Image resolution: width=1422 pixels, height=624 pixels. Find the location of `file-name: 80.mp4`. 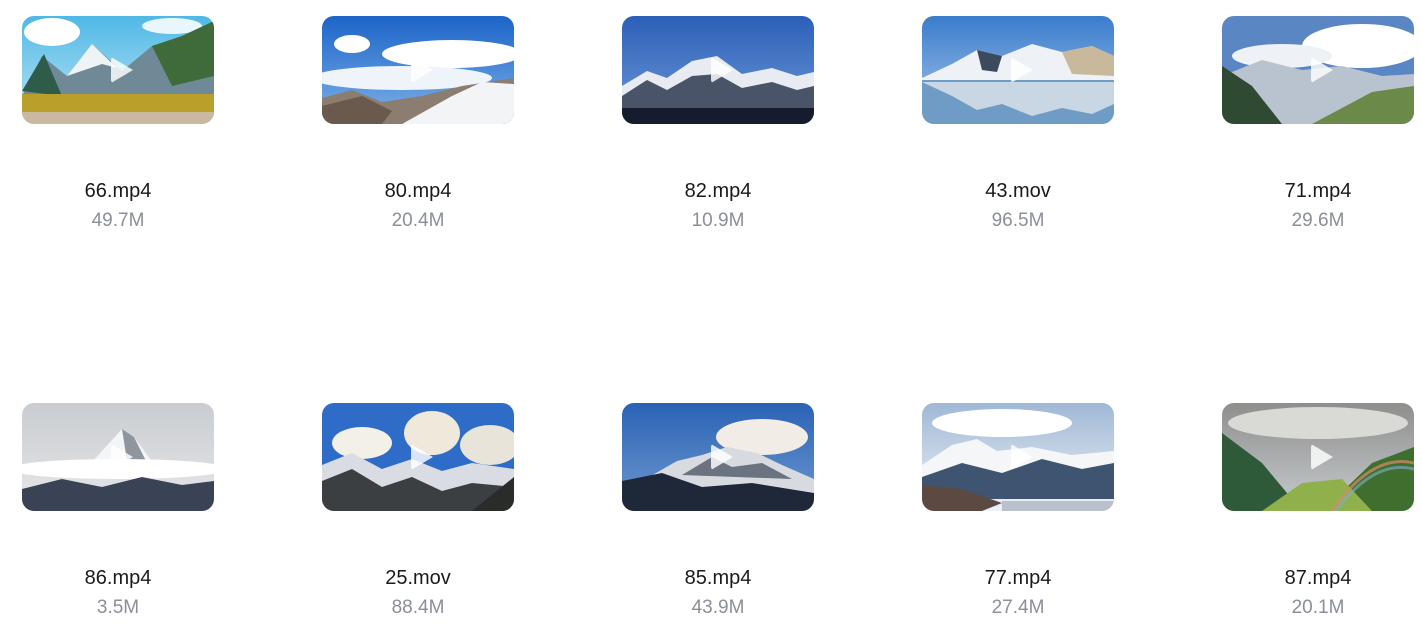

file-name: 80.mp4 is located at coordinates (418, 191).